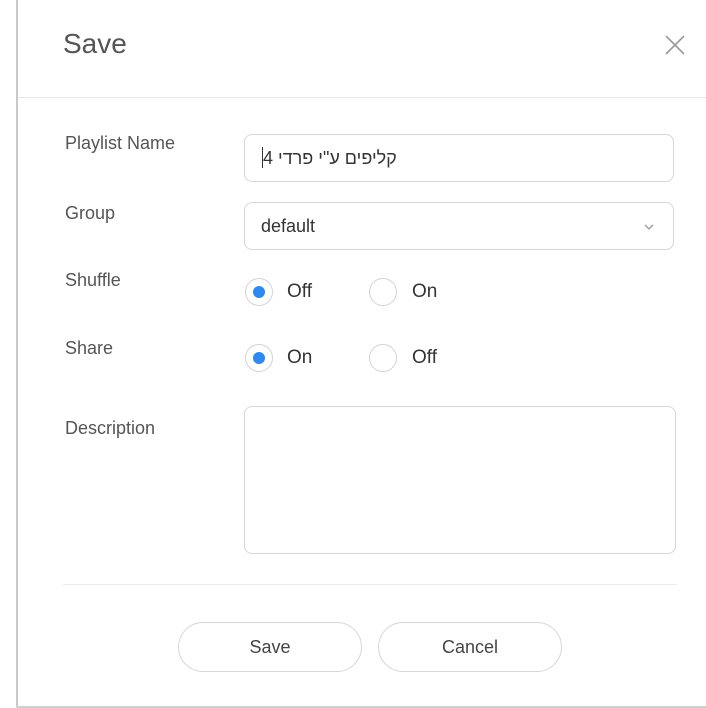 Image resolution: width=706 pixels, height=708 pixels. I want to click on dialog-header: Save, so click(362, 49).